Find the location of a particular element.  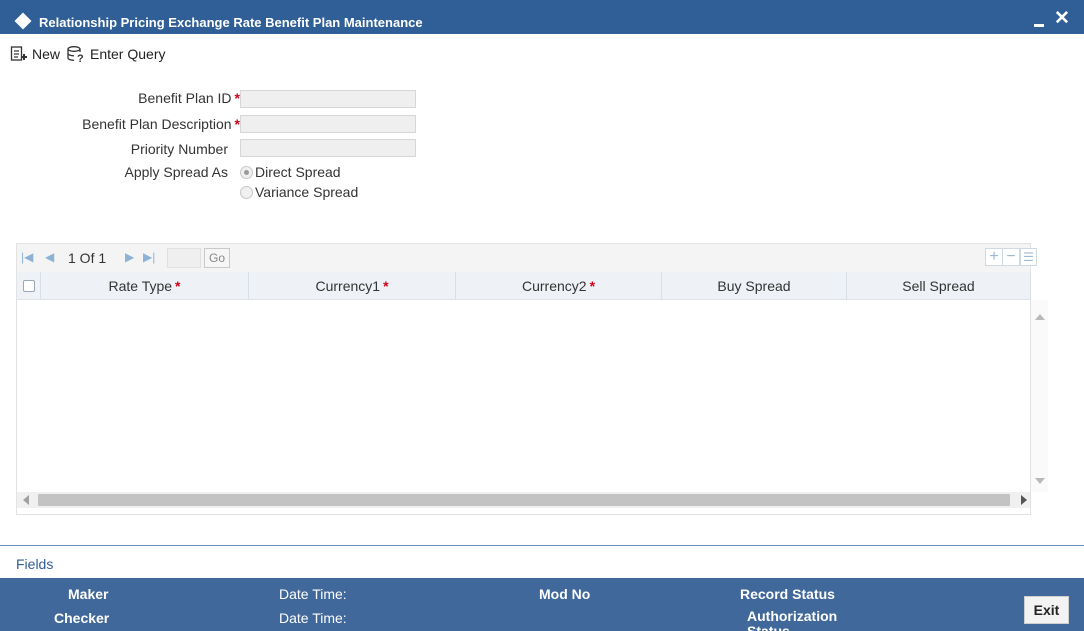

single-view-icon: ☰ is located at coordinates (1028, 257).